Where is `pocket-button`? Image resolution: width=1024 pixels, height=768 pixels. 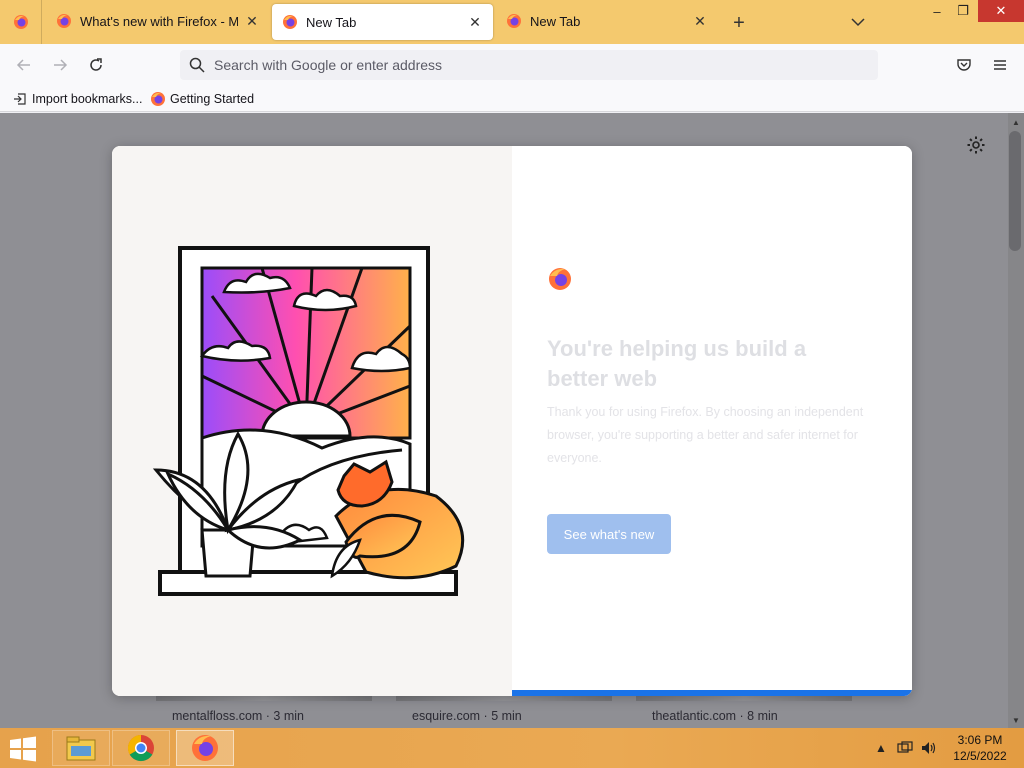
pocket-button is located at coordinates (964, 65).